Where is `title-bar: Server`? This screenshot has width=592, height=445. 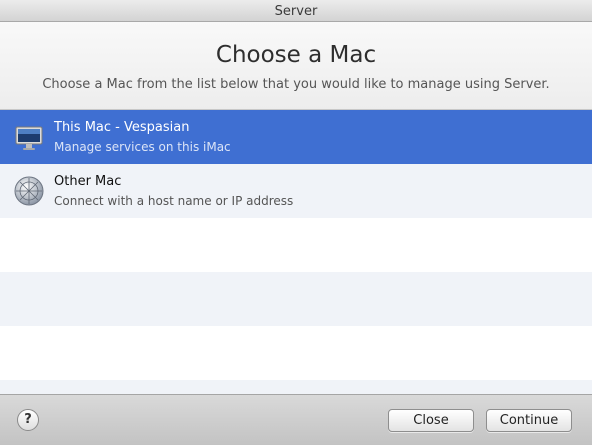
title-bar: Server is located at coordinates (296, 11).